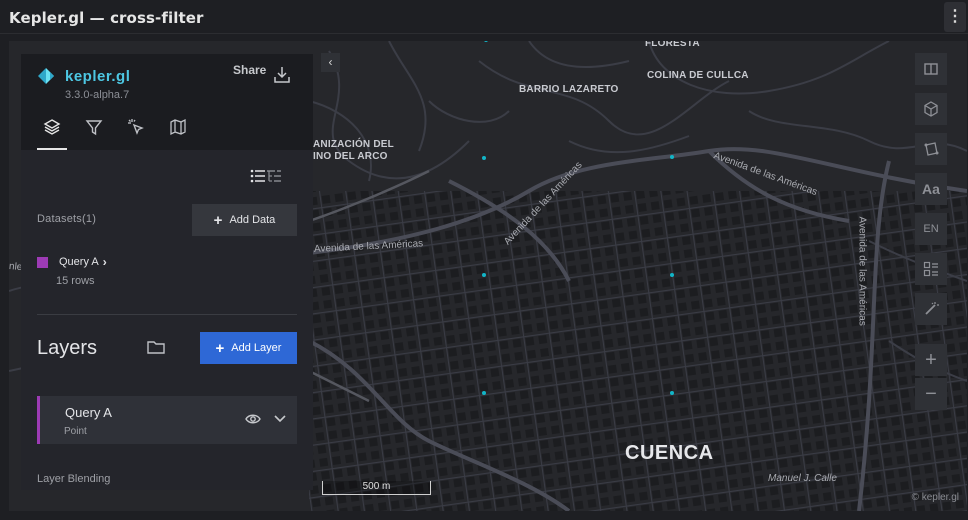 The image size is (968, 520). Describe the element at coordinates (105, 262) in the screenshot. I see `chevron-right-icon: ›` at that location.